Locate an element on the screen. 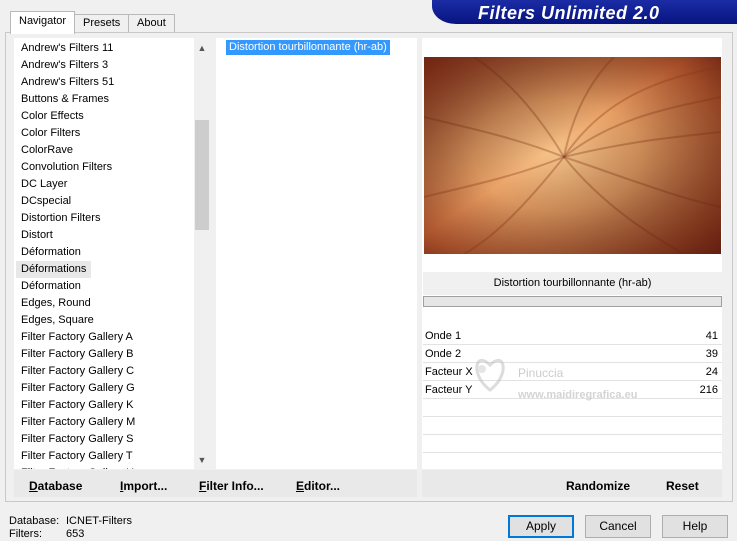  category-scrollbar: ▲ ▼ is located at coordinates (202, 253).